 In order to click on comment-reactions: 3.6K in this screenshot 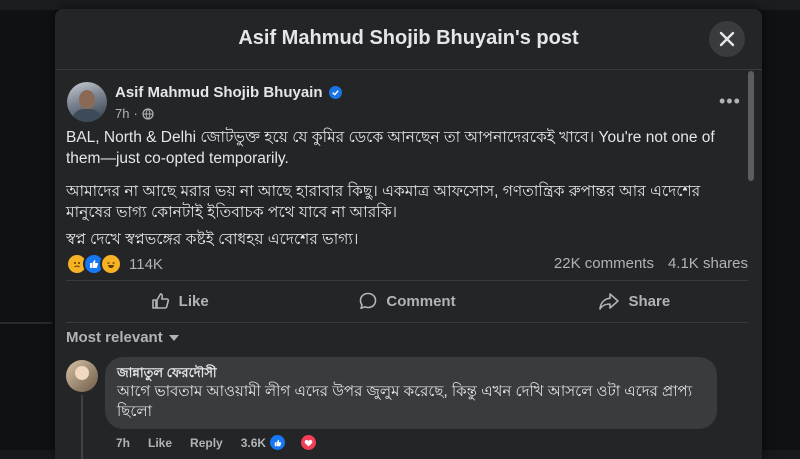, I will do `click(288, 442)`.